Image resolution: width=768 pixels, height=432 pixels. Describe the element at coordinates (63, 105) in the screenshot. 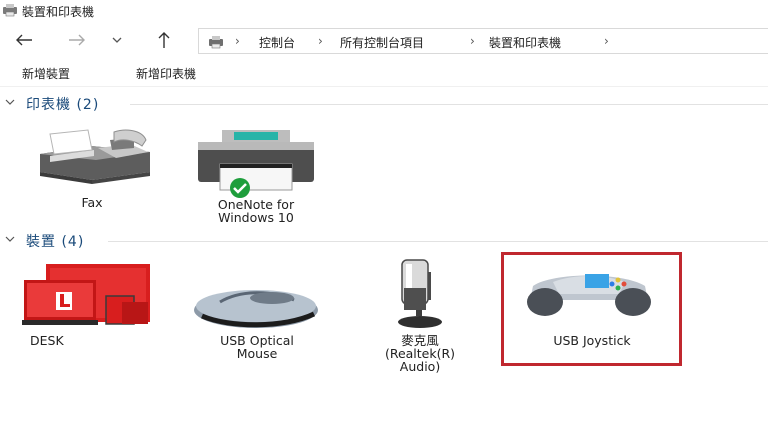

I see `printers-group-label: 印表機 (2)` at that location.